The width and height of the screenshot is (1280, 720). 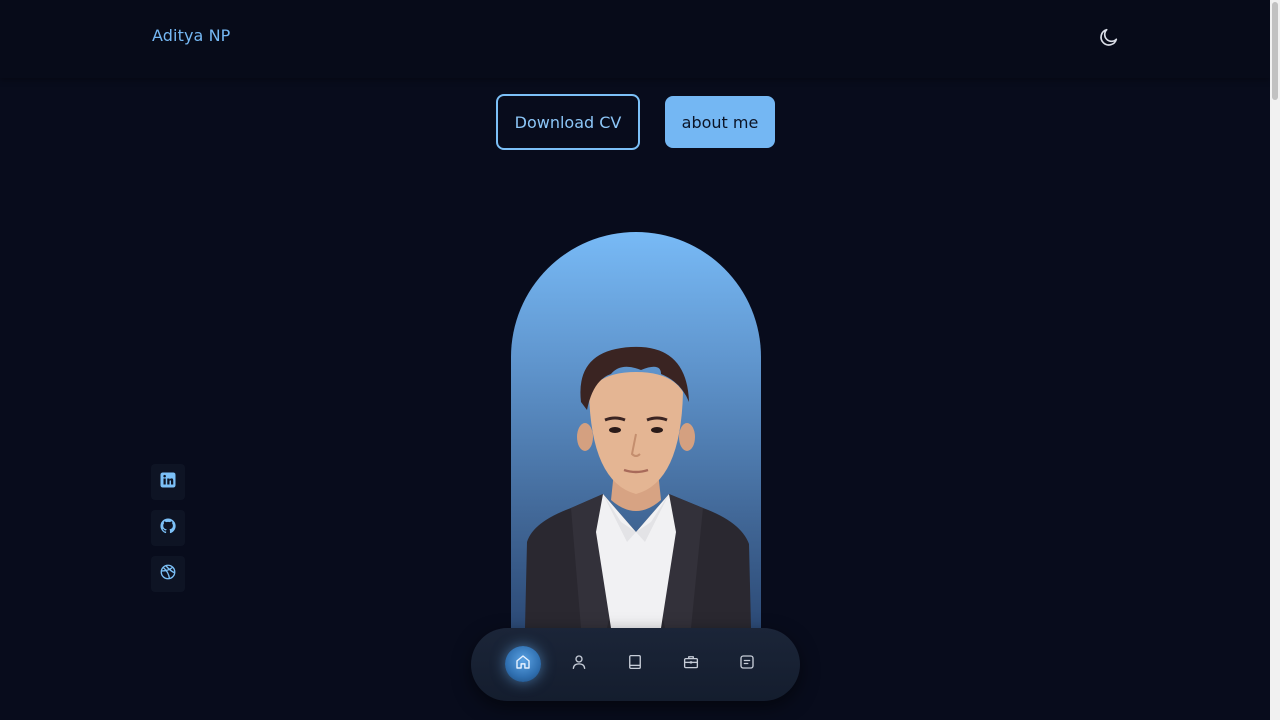 I want to click on nav-home, so click(x=523, y=664).